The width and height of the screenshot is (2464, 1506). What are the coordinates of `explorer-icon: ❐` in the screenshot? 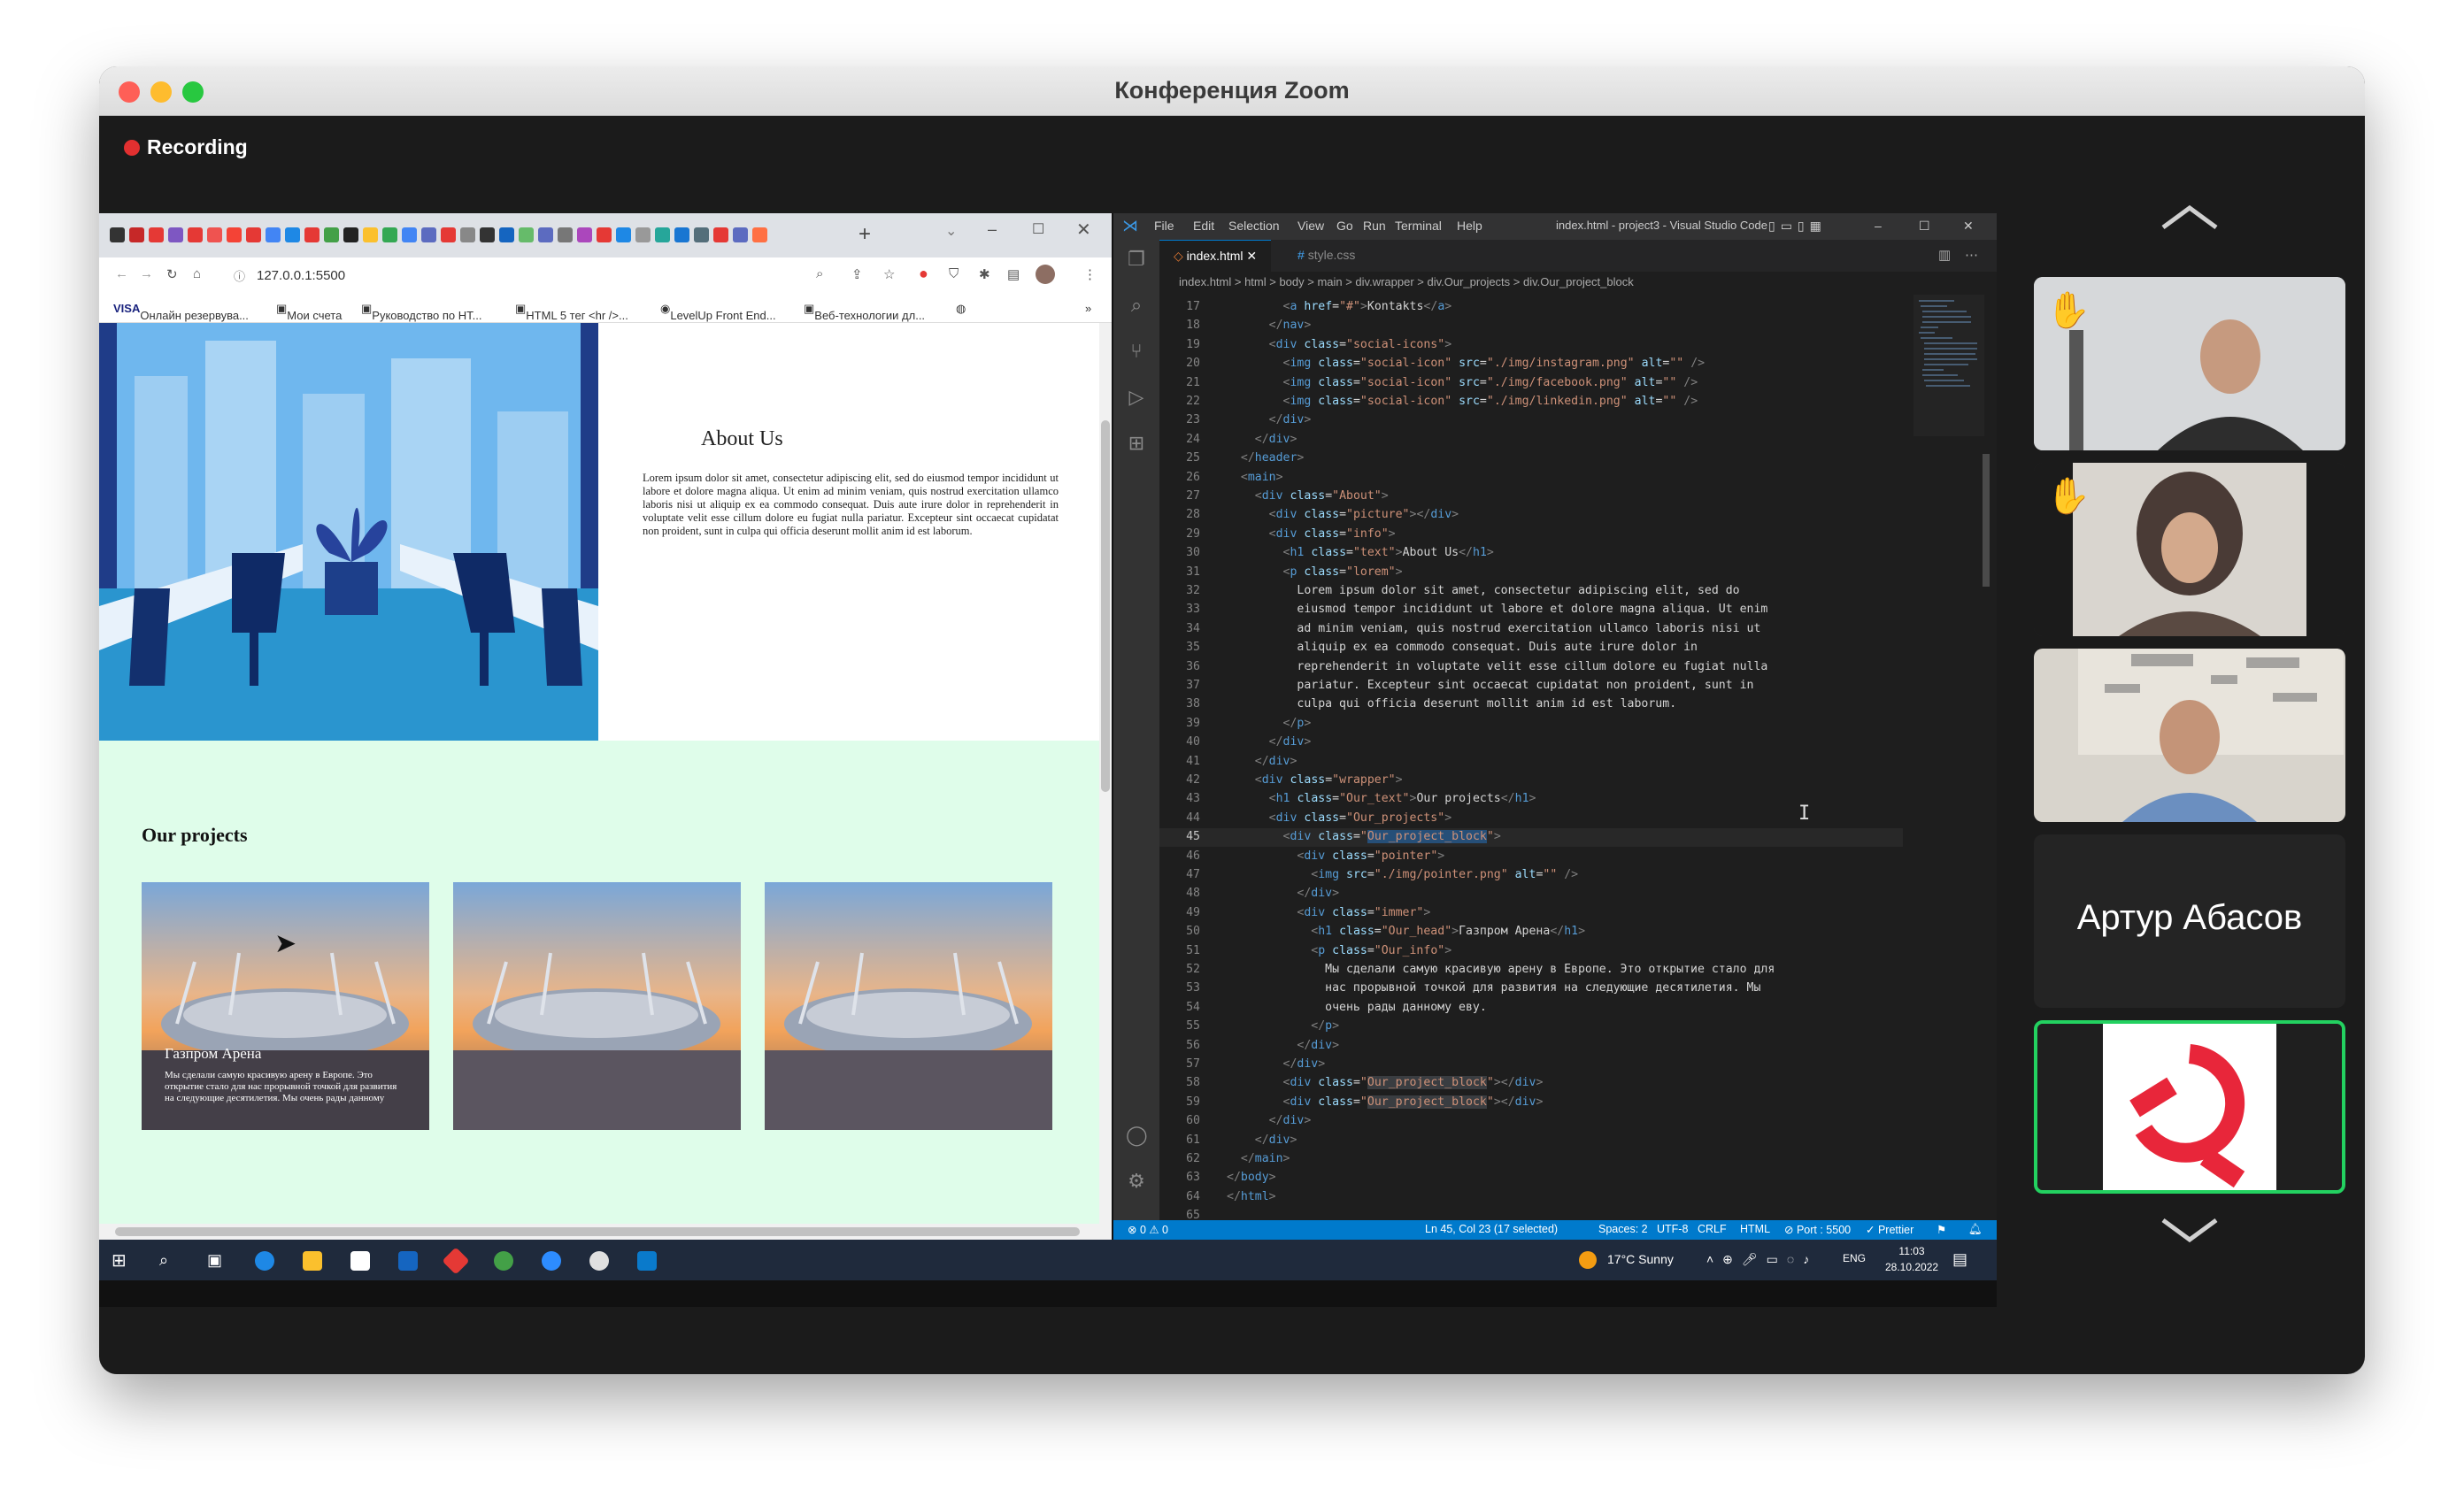 It's located at (1136, 260).